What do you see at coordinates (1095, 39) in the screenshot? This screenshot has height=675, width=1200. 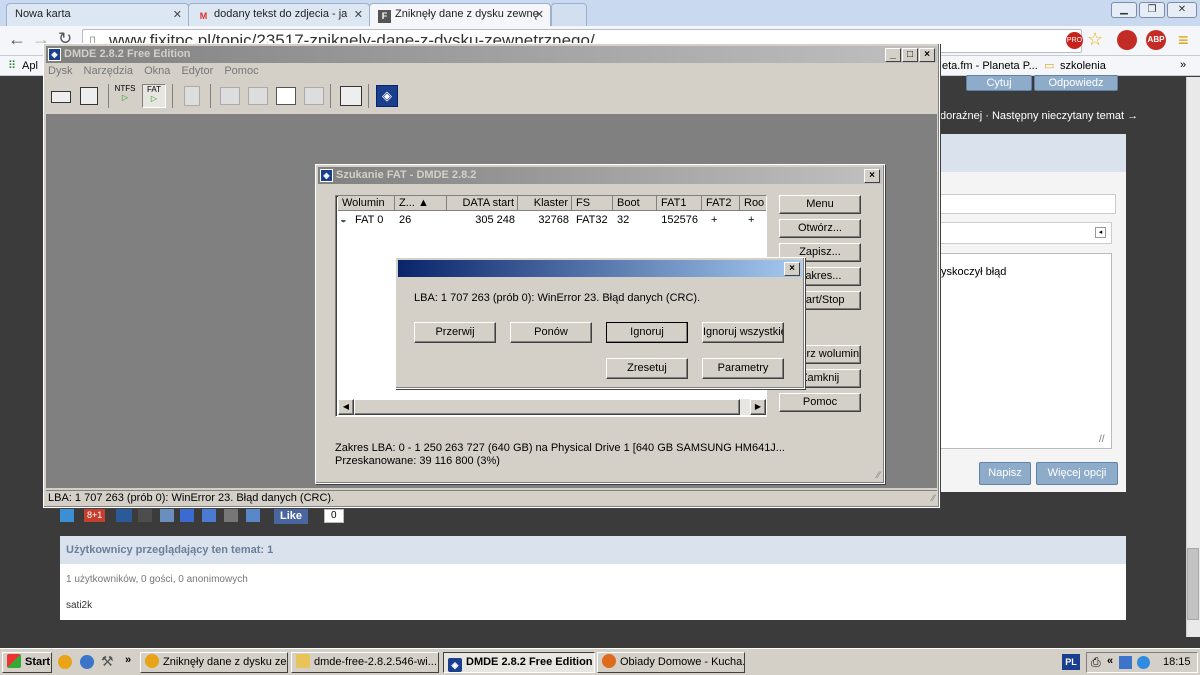 I see `star-icon: ☆` at bounding box center [1095, 39].